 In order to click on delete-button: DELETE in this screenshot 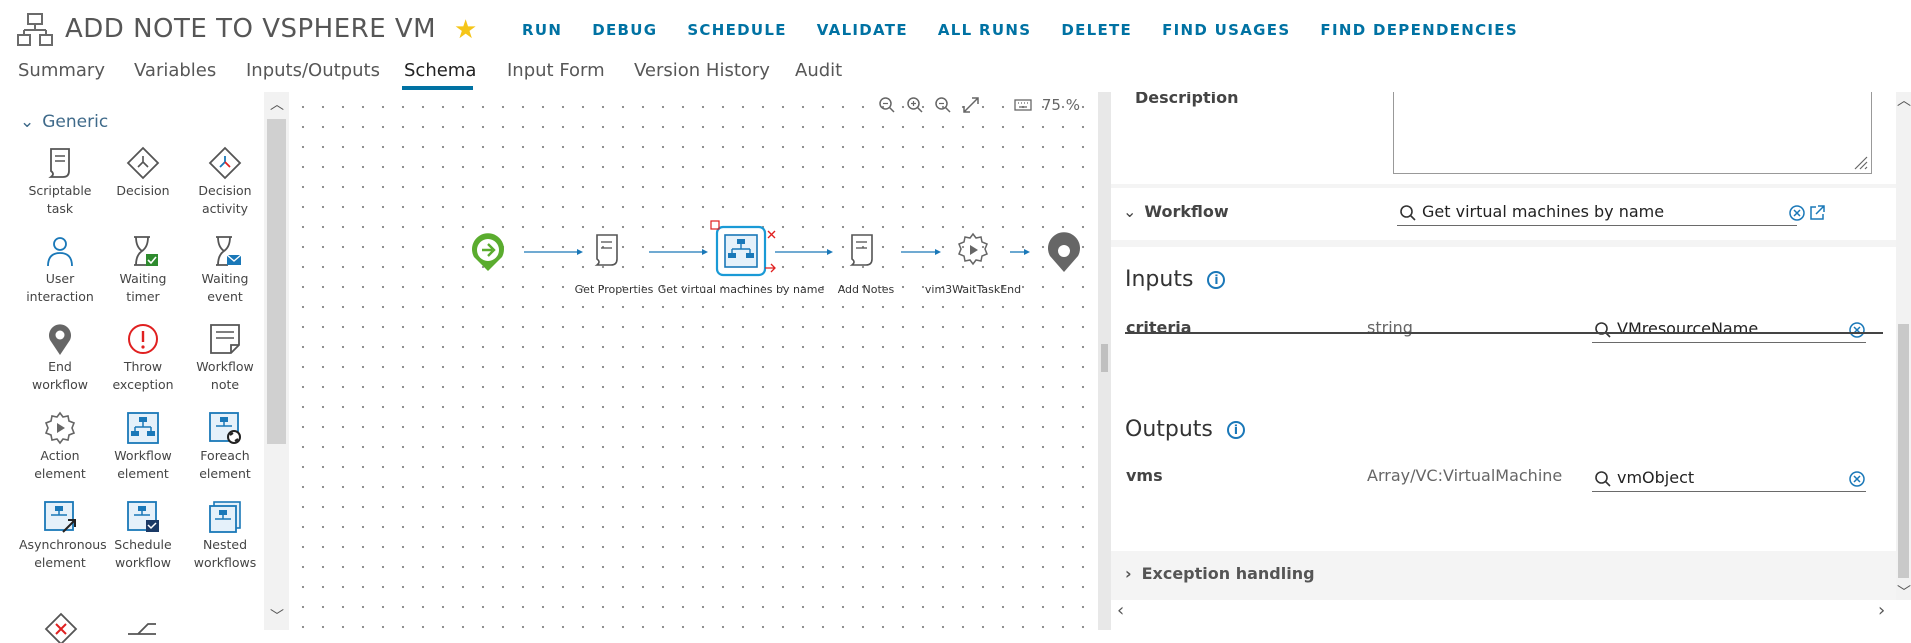, I will do `click(1096, 30)`.